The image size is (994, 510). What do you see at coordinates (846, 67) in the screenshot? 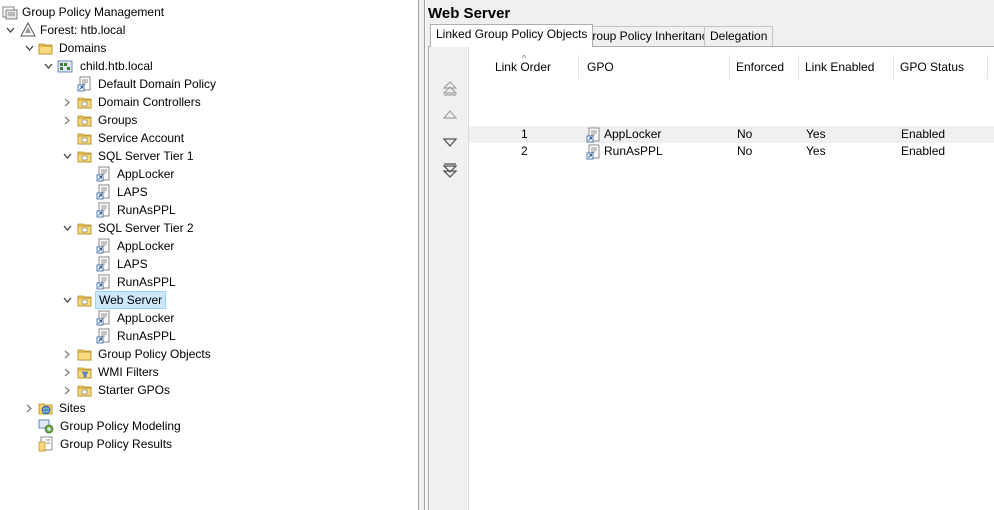
I see `column-header-link-enabled: Link Enabled` at bounding box center [846, 67].